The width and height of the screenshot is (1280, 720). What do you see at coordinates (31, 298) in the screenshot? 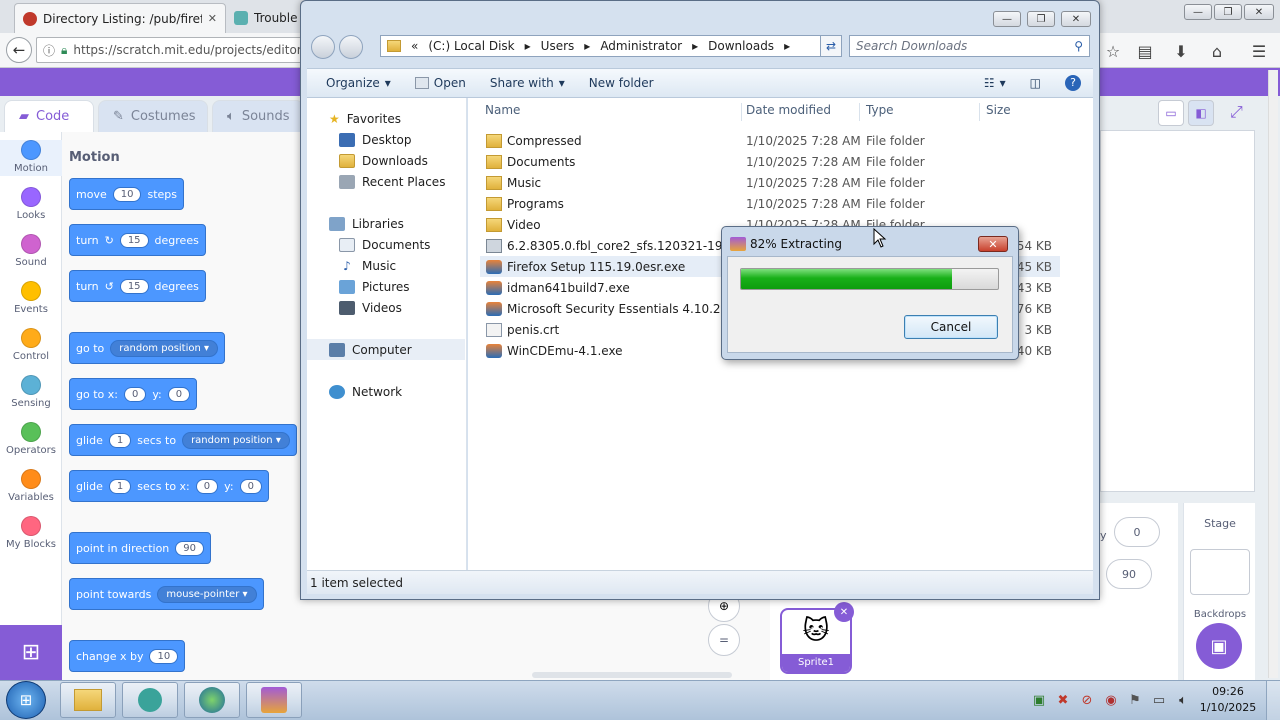
I see `category-events: Events` at bounding box center [31, 298].